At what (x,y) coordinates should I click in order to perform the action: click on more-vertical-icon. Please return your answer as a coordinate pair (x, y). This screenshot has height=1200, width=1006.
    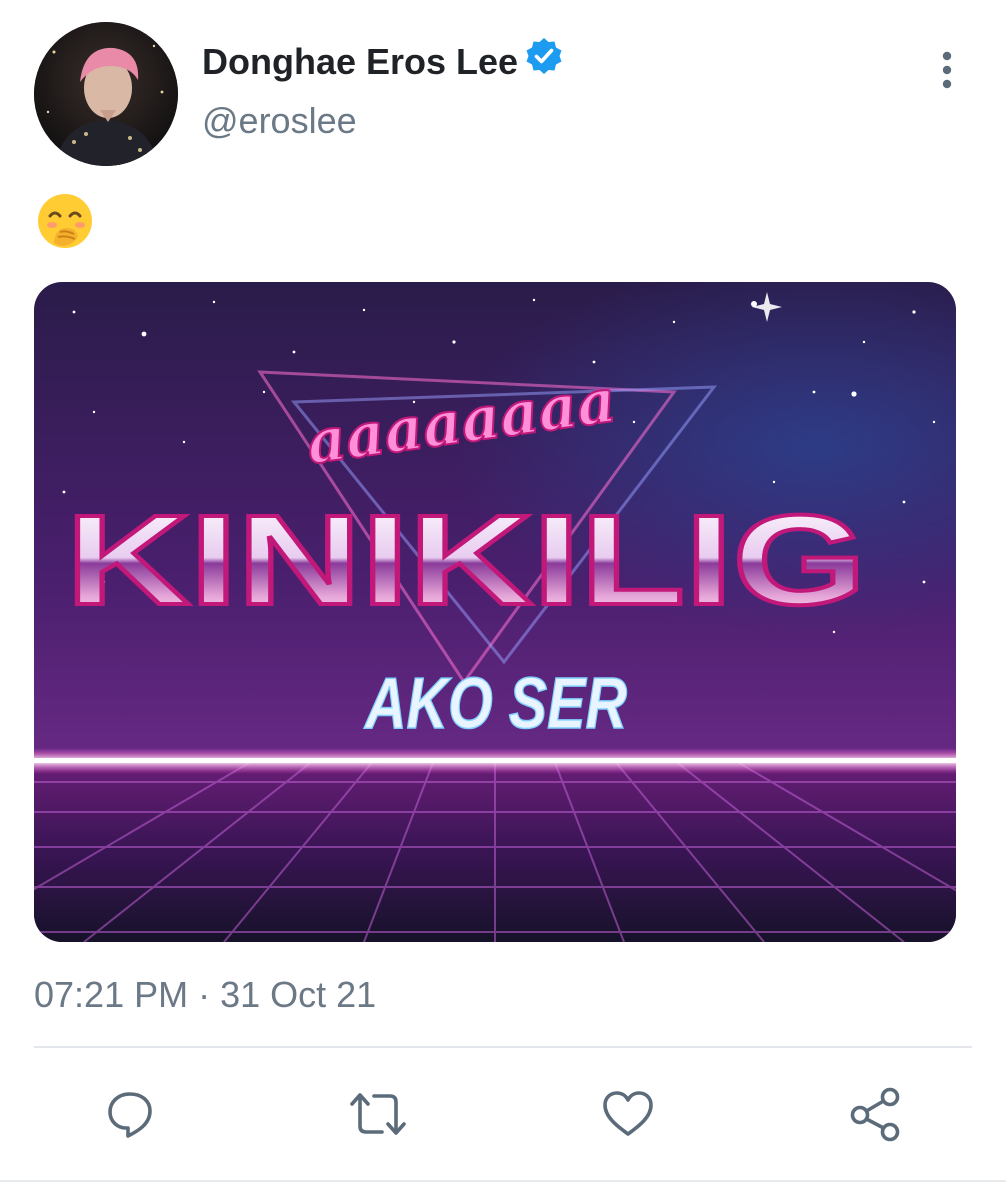
    Looking at the image, I should click on (947, 70).